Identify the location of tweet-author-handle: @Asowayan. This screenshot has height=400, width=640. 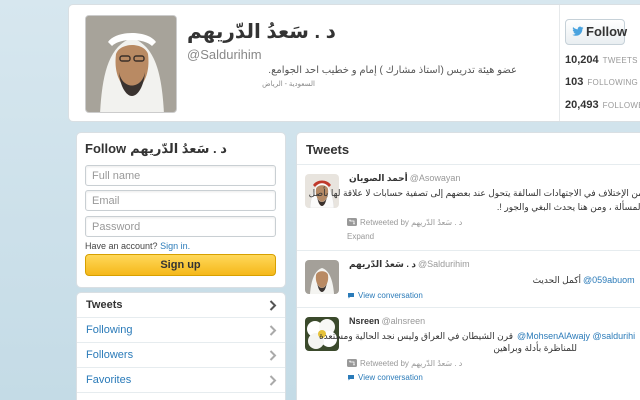
(435, 178).